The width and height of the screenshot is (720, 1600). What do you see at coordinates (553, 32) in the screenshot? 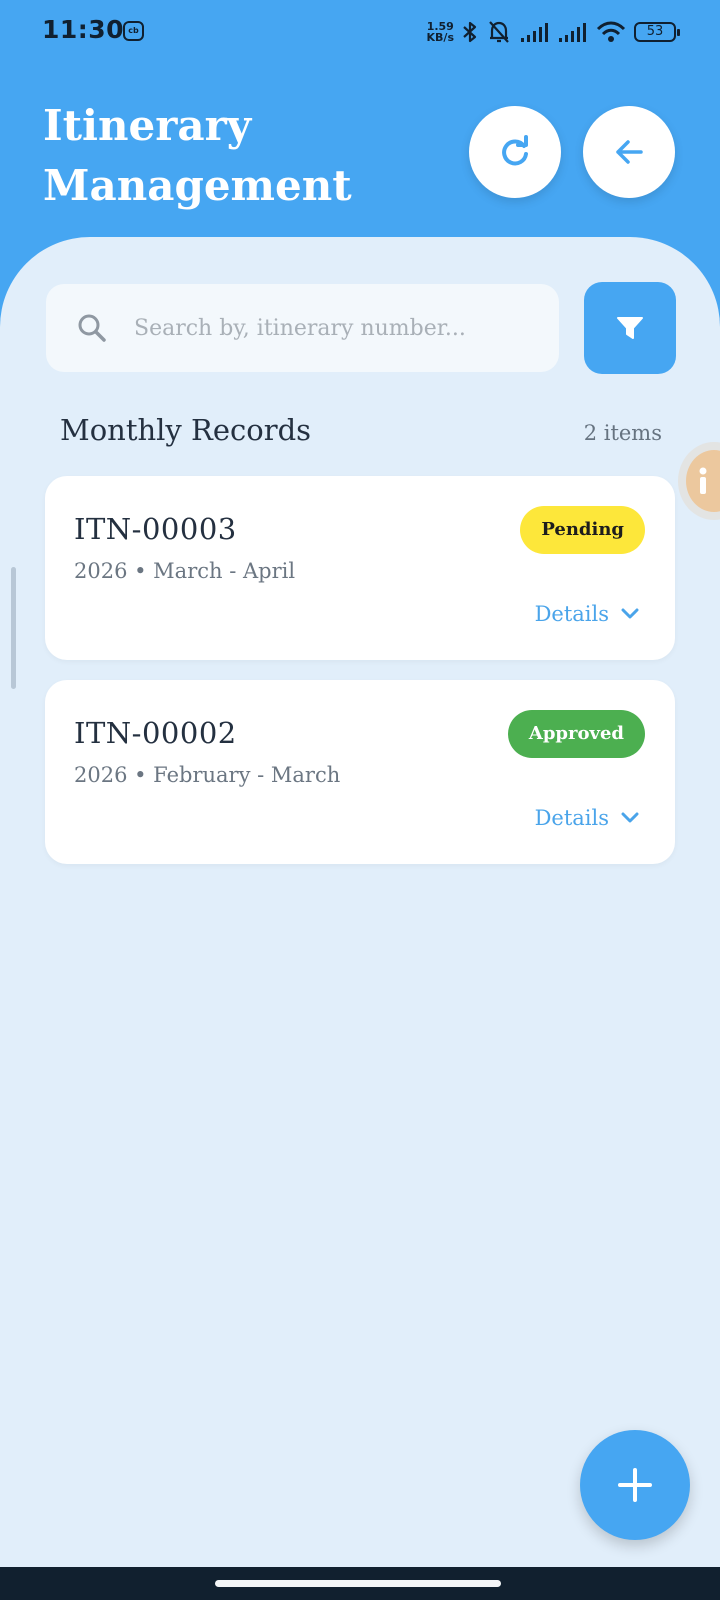
I see `status-icons: 1.59 KB/s 53` at bounding box center [553, 32].